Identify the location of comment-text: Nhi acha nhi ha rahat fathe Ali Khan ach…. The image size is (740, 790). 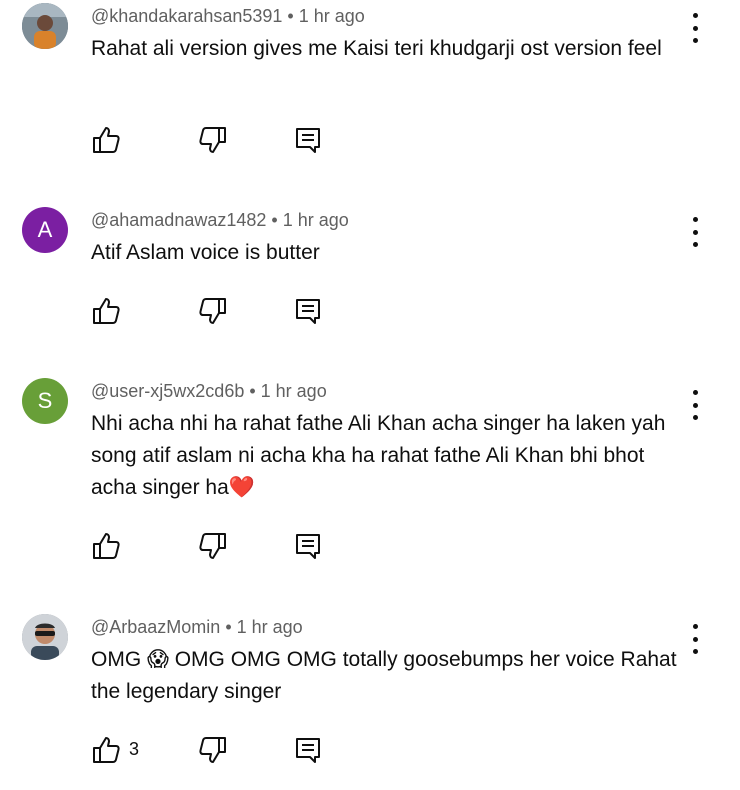
(378, 455).